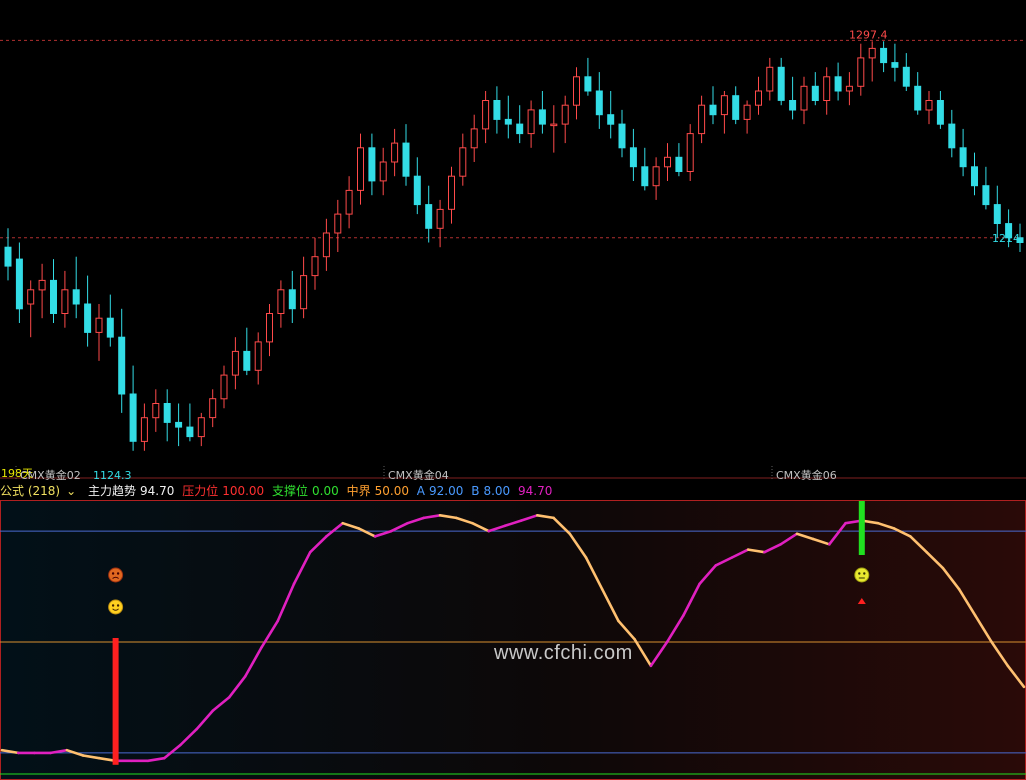  Describe the element at coordinates (30, 491) in the screenshot. I see `formula-label: 公式 (218)` at that location.